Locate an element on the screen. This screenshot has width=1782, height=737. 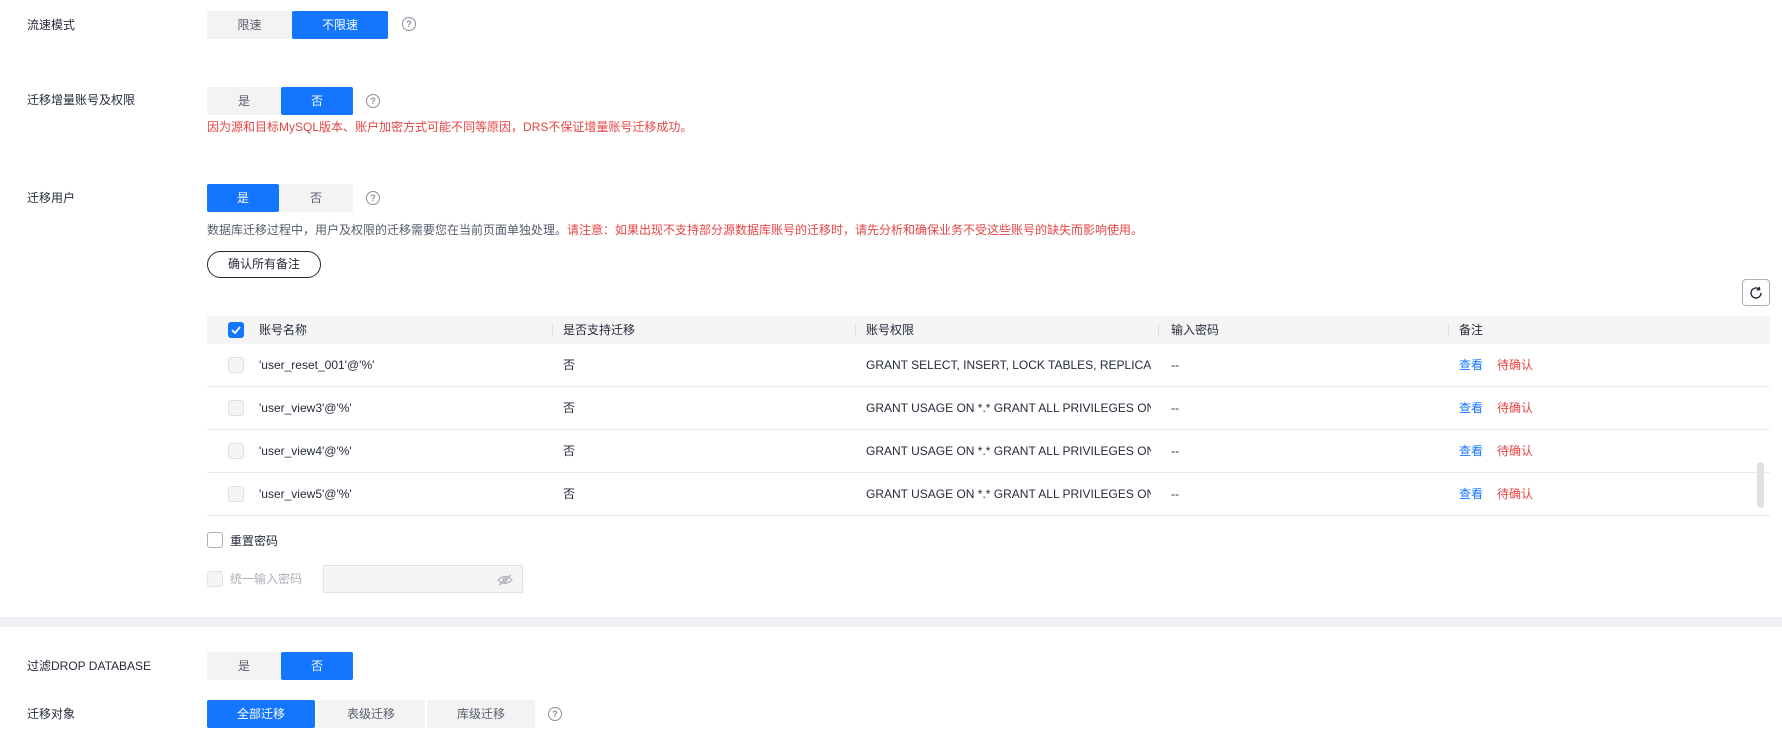
account-name: 'user_view4'@'%' is located at coordinates (305, 451).